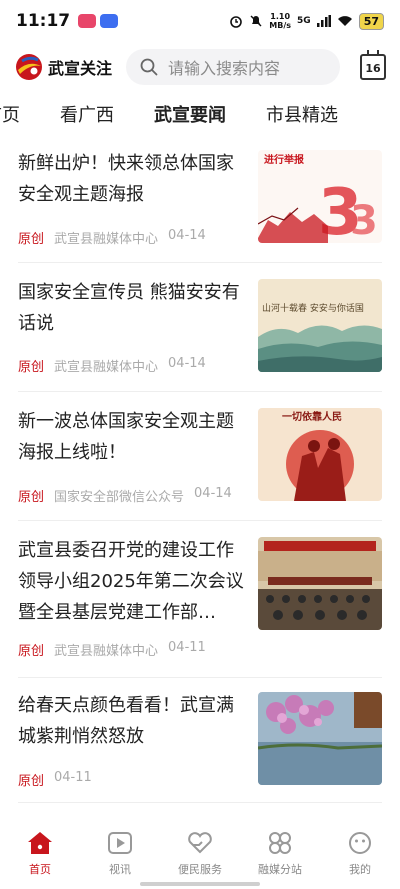 This screenshot has height=889, width=400. I want to click on status-app-icons, so click(98, 21).